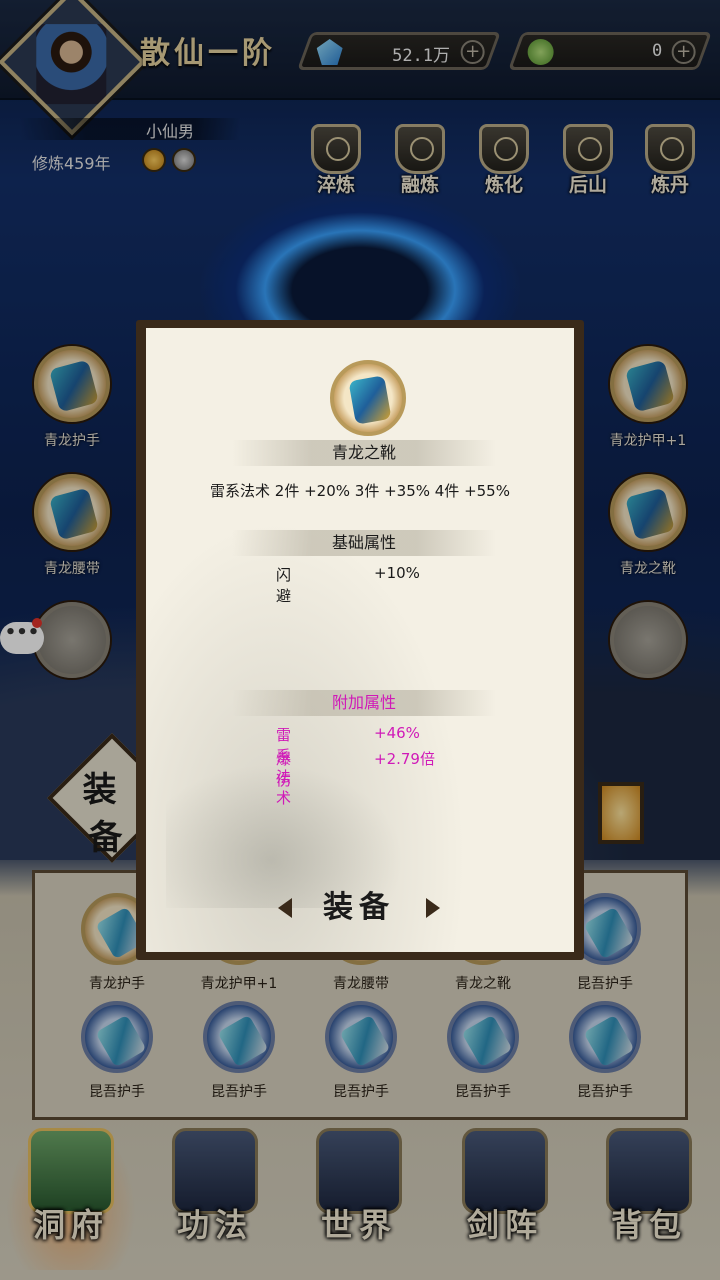 The height and width of the screenshot is (1280, 720). I want to click on boots-icon, so click(370, 400).